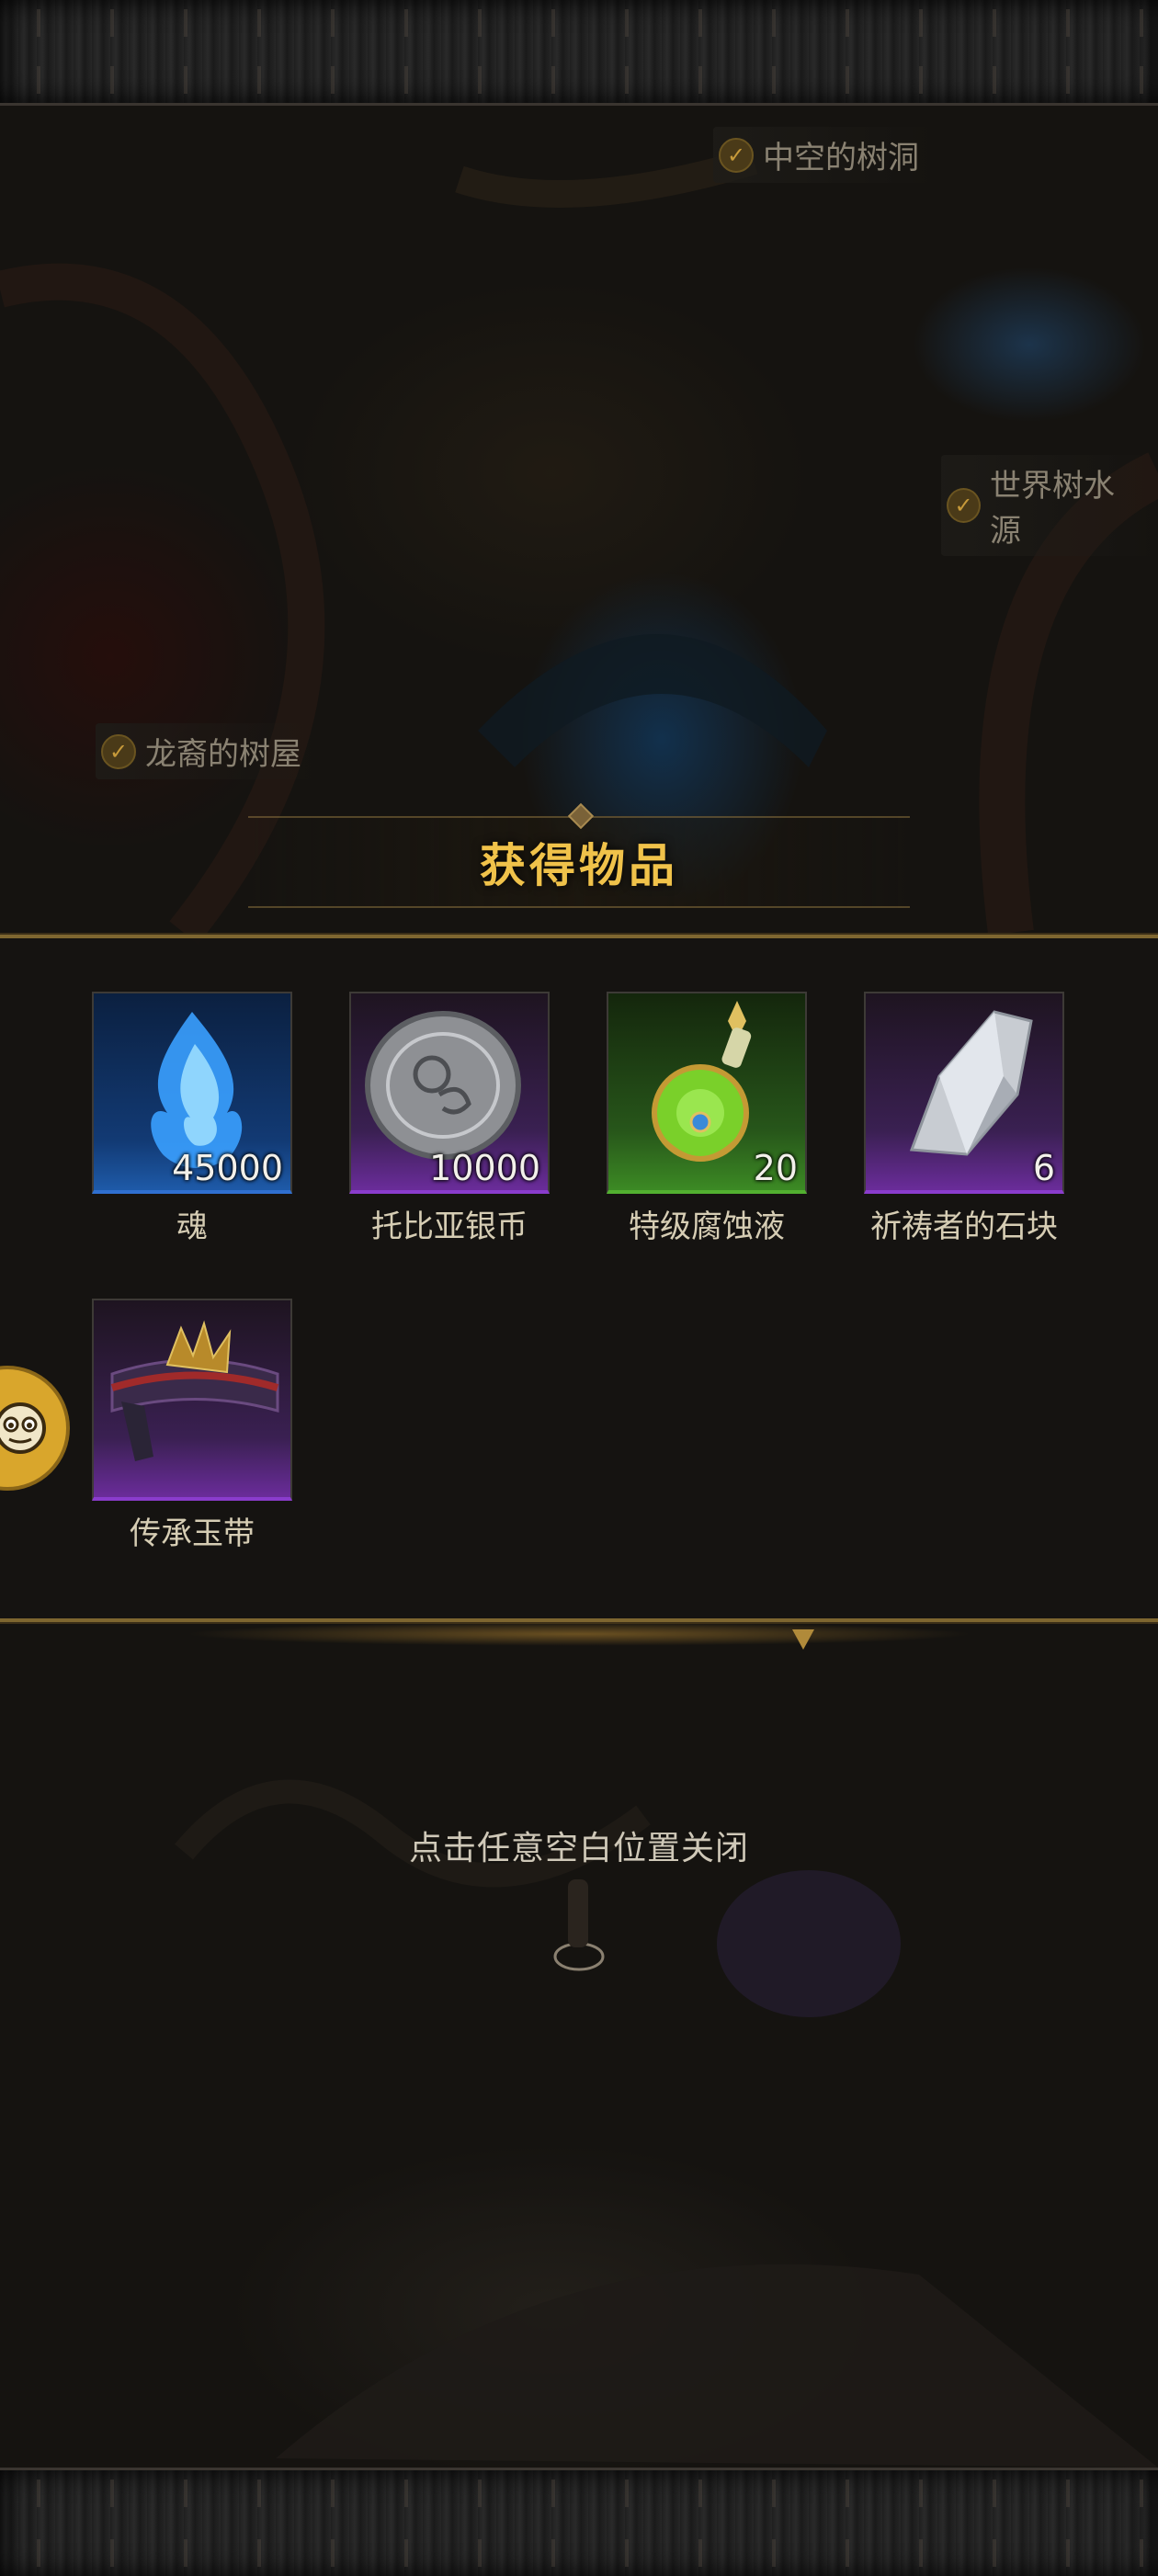  What do you see at coordinates (579, 2522) in the screenshot?
I see `bottom-frame-bar` at bounding box center [579, 2522].